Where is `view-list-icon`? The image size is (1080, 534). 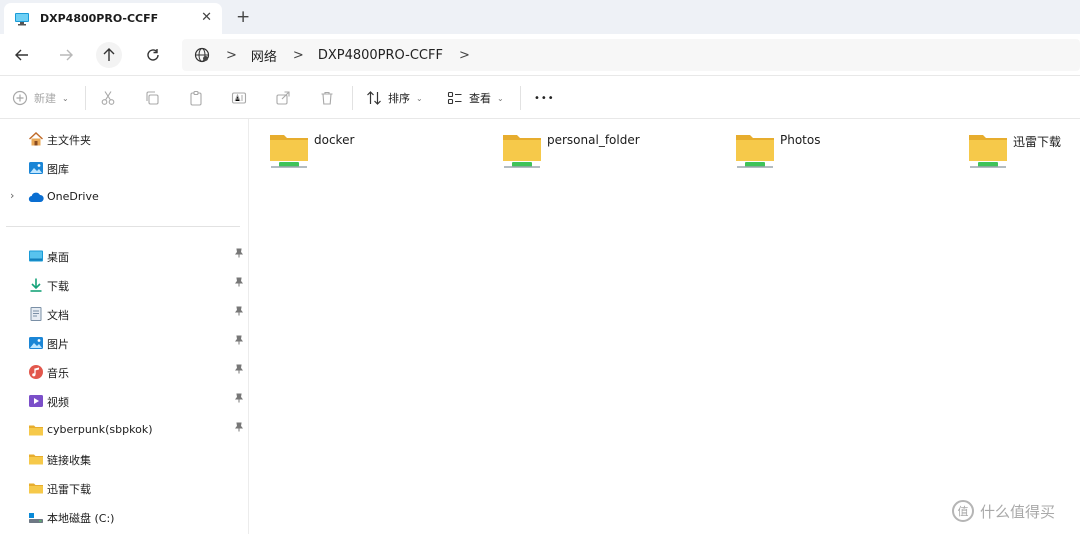
view-list-icon is located at coordinates (454, 98).